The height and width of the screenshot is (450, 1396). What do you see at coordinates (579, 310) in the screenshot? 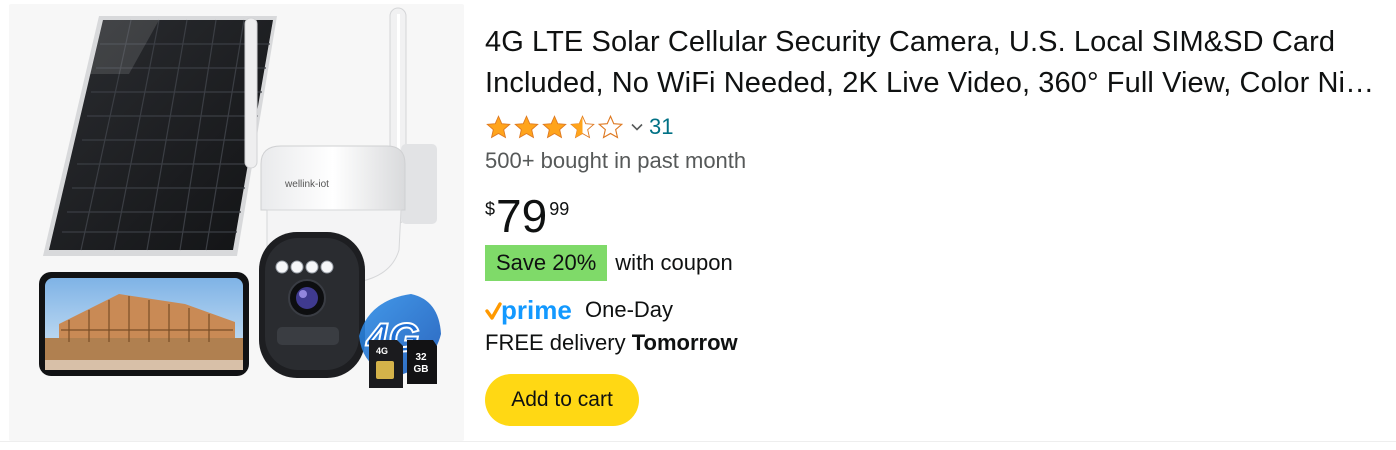
I see `prime-row: prime One-Day` at bounding box center [579, 310].